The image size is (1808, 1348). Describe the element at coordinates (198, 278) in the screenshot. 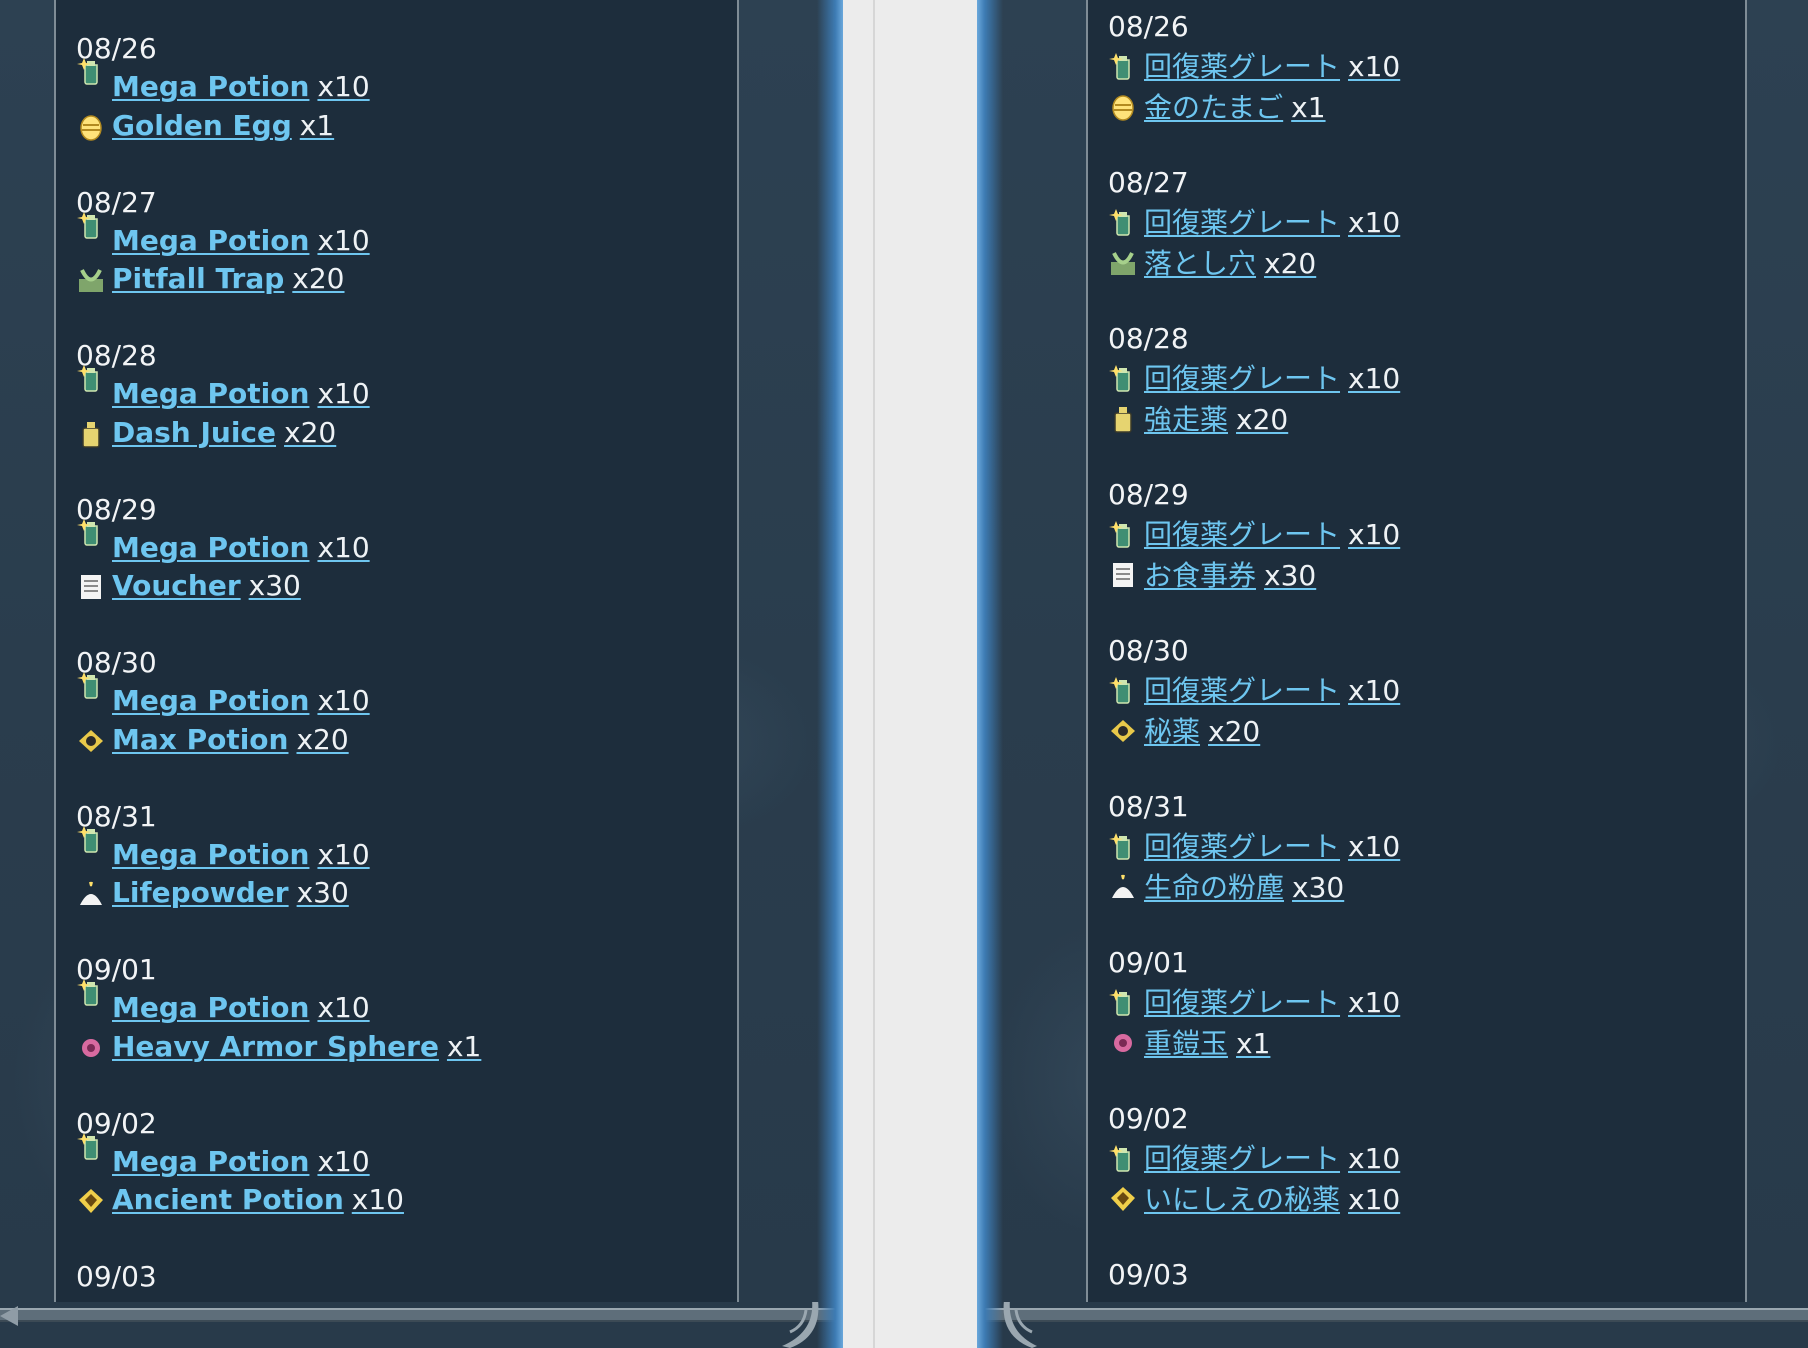

I see `item-name: Pitfall Trap` at that location.